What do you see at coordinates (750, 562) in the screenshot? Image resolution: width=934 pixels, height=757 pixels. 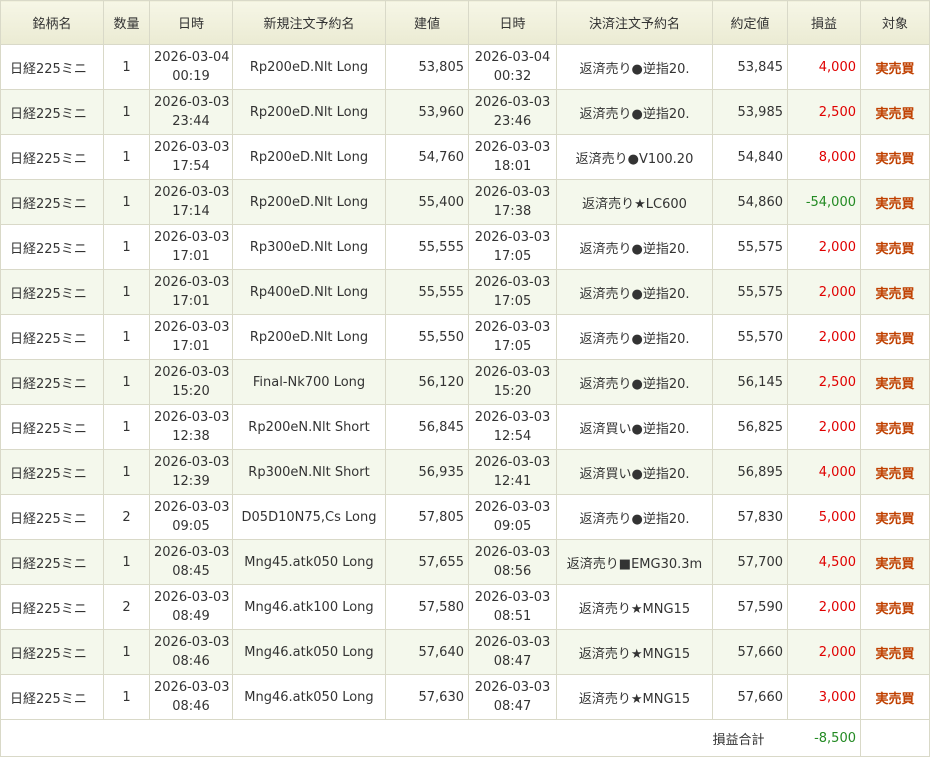 I see `exit-price-cell: 57,700` at bounding box center [750, 562].